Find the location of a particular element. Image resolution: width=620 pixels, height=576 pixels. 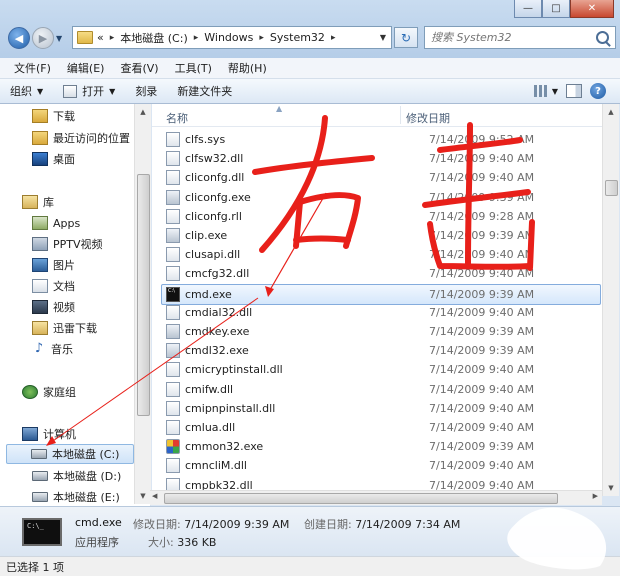

nav-item-label: 下载 is located at coordinates (64, 116).